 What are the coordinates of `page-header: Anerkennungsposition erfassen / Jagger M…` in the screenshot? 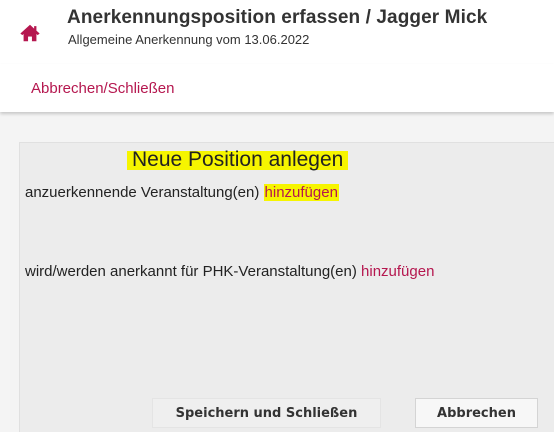 It's located at (277, 32).